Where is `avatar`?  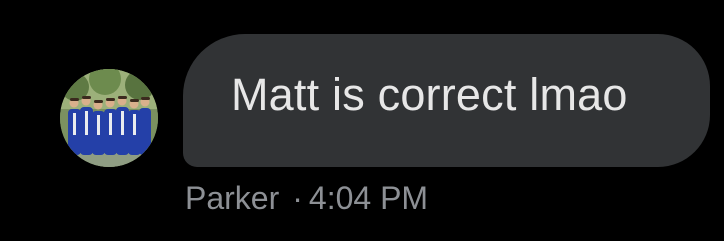
avatar is located at coordinates (109, 118).